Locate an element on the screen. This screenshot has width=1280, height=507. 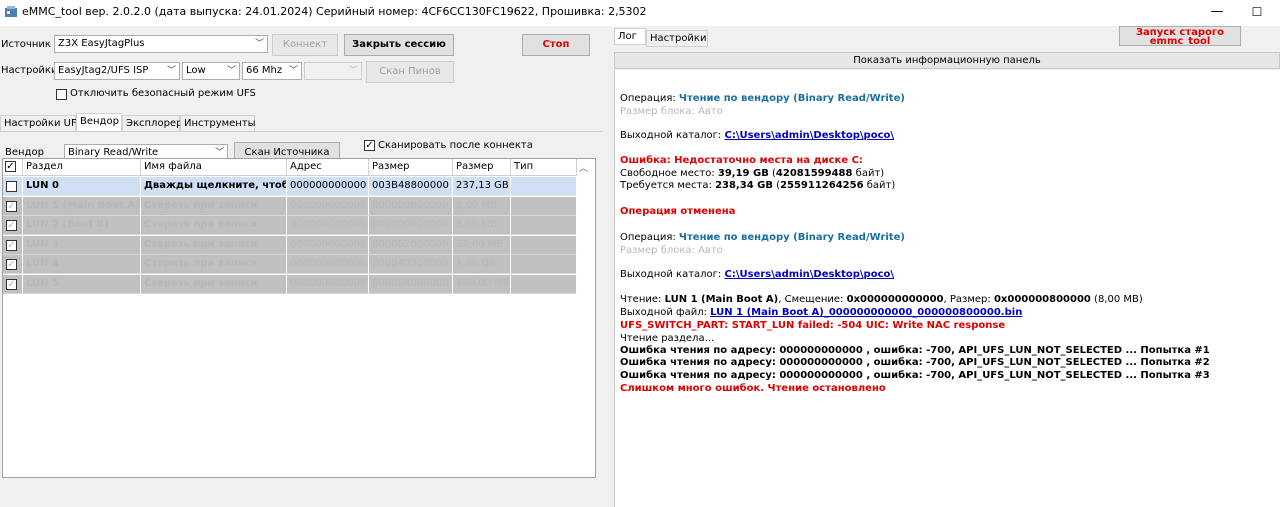
row-checkbox is located at coordinates (11, 186).